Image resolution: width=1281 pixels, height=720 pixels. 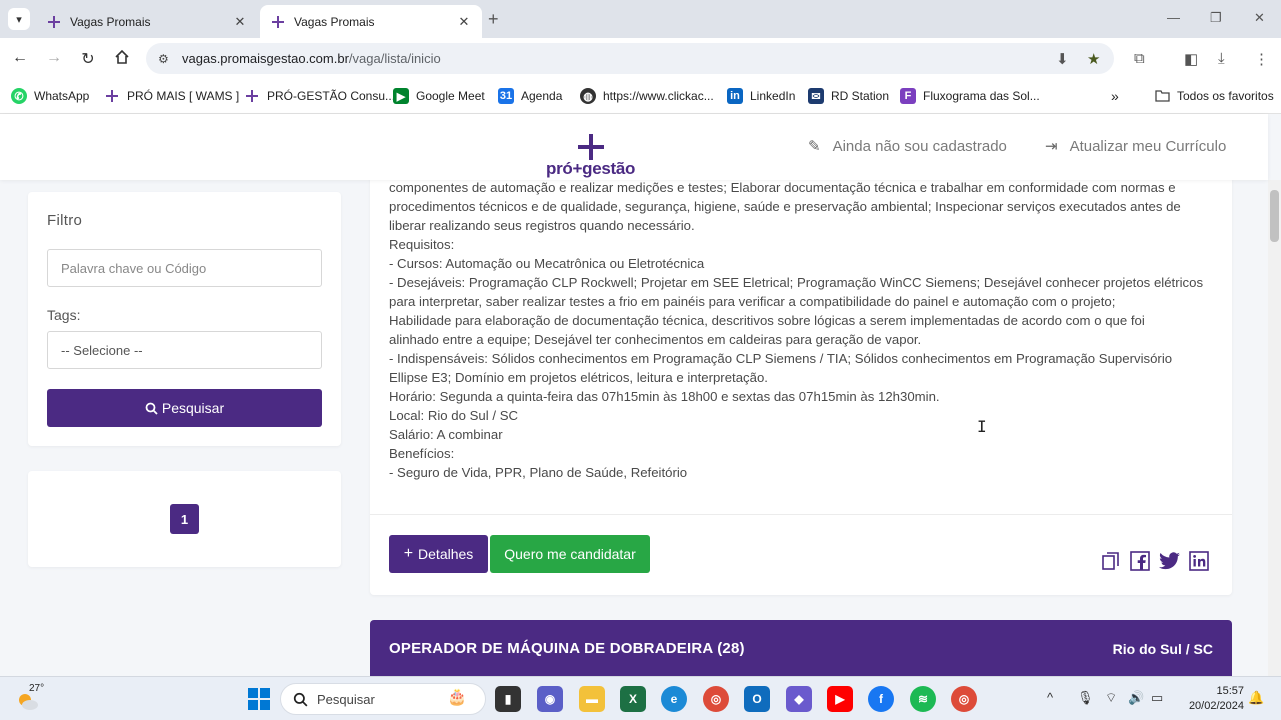 I want to click on meet-icon: ▶, so click(x=401, y=96).